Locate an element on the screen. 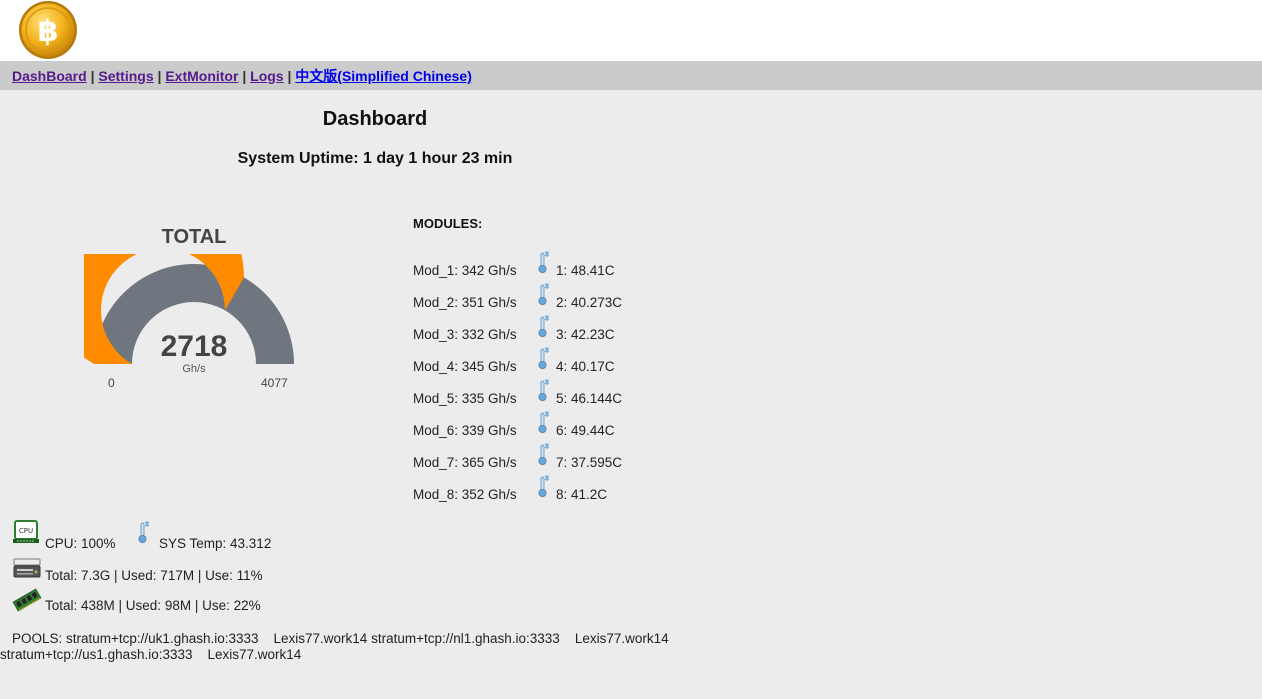 The height and width of the screenshot is (699, 1262). module-hashrate: Mod_8: 352 Gh/s is located at coordinates (465, 494).